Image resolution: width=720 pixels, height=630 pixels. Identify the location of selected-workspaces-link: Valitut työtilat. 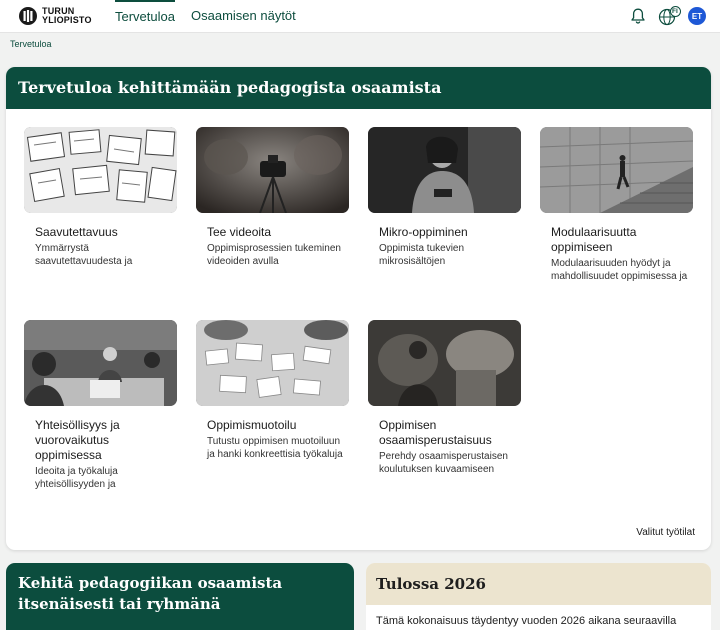
(665, 532).